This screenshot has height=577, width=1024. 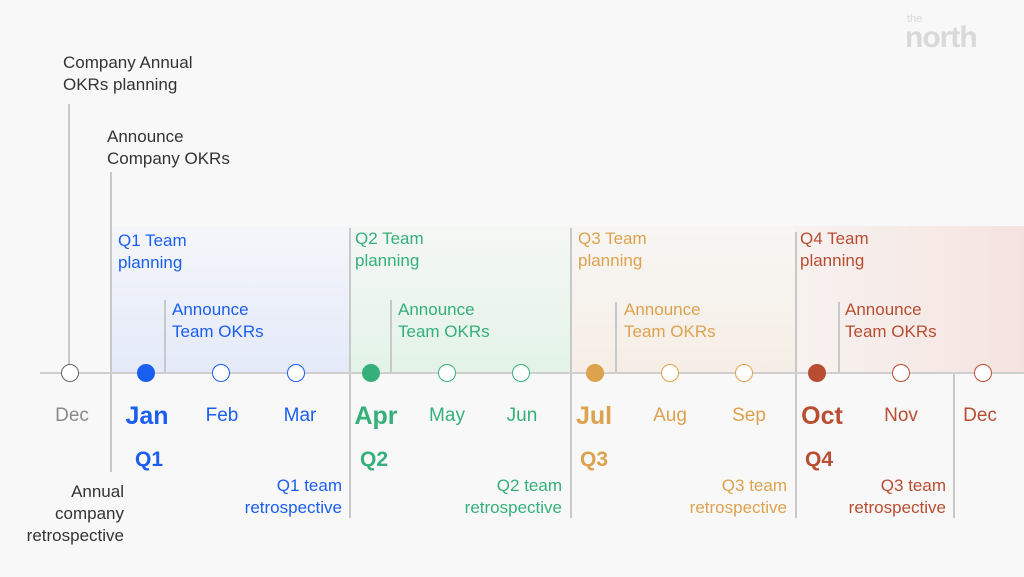 I want to click on label-line: Company OKRs, so click(x=168, y=158).